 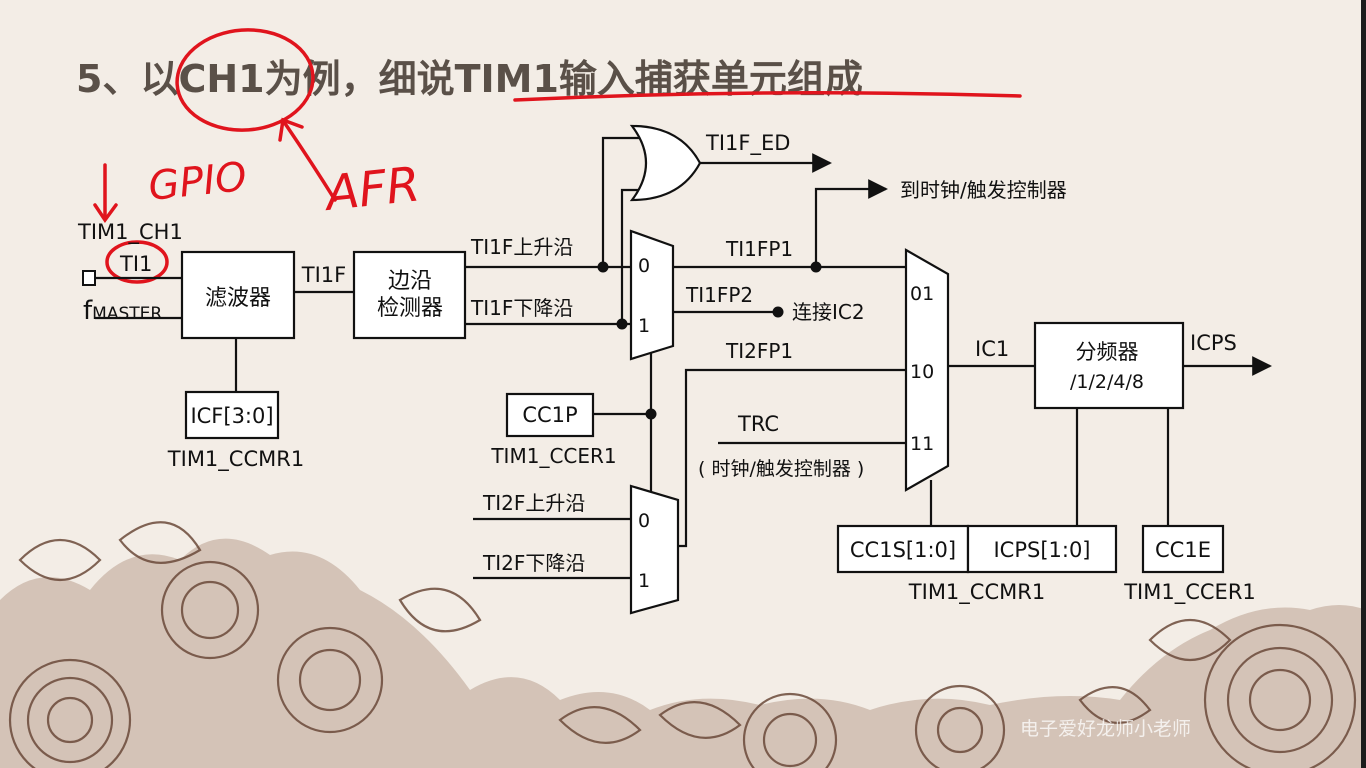 I want to click on watermark: 电子爱好龙师小老师, so click(x=1105, y=729).